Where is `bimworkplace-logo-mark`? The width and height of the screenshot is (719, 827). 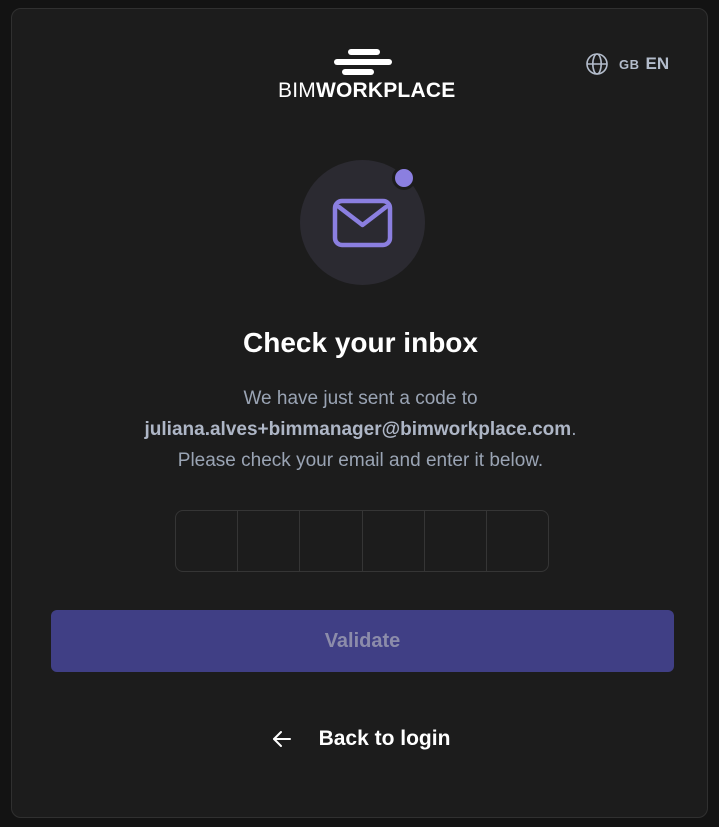
bimworkplace-logo-mark is located at coordinates (363, 62).